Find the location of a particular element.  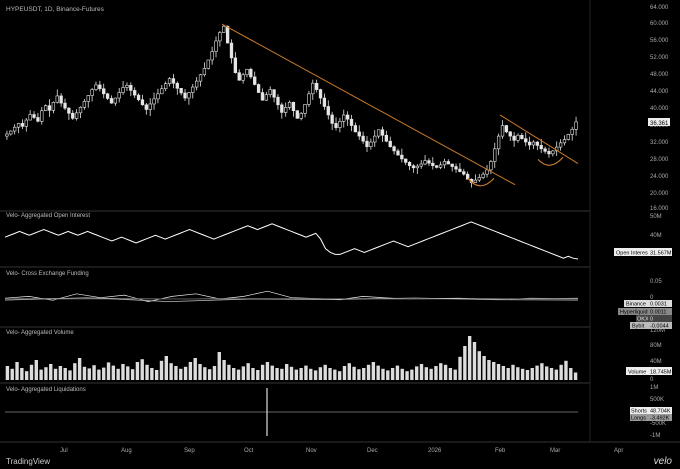

funding-tag-label: Binance is located at coordinates (636, 305).